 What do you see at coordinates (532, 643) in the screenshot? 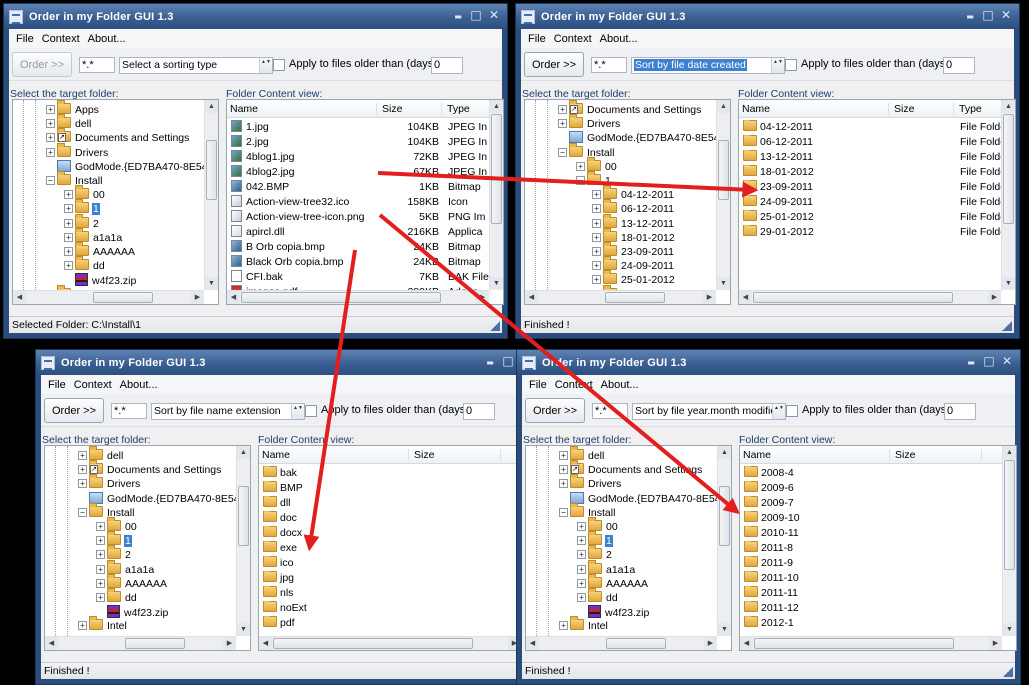
I see `scroll-left-arrow-icon: ◀` at bounding box center [532, 643].